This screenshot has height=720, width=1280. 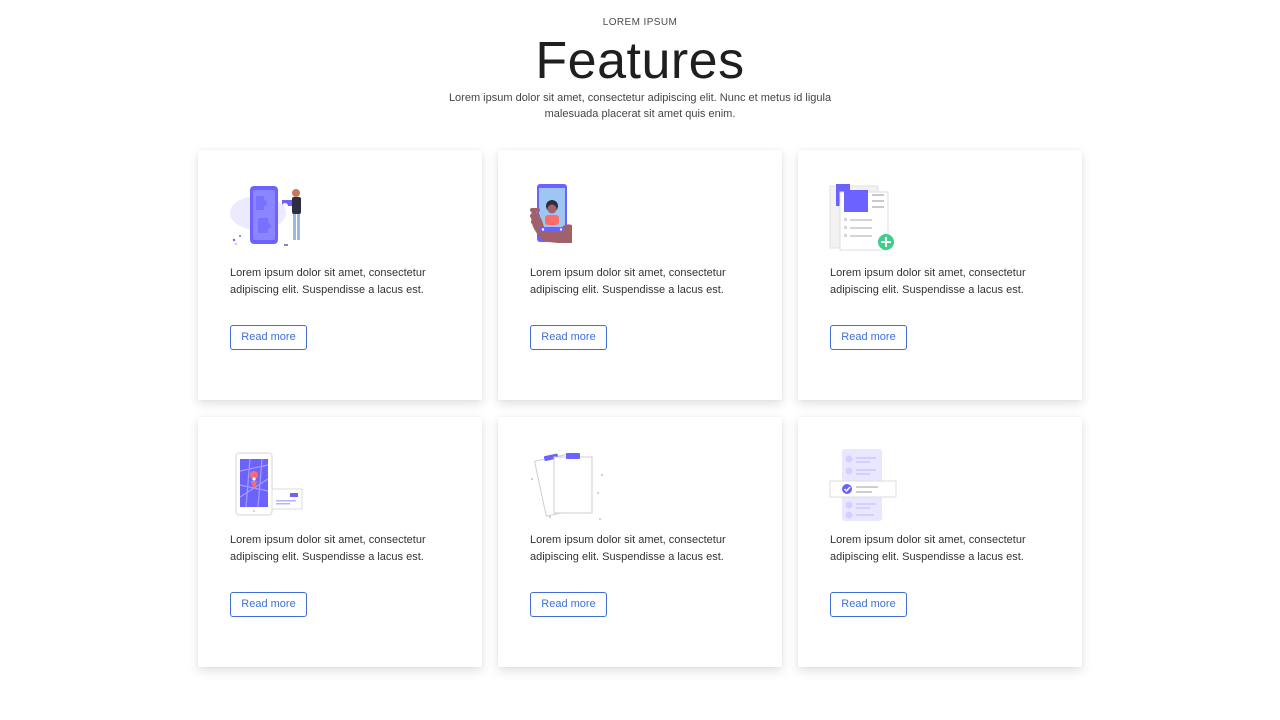 I want to click on puzzle-phone-illustration, so click(x=265, y=216).